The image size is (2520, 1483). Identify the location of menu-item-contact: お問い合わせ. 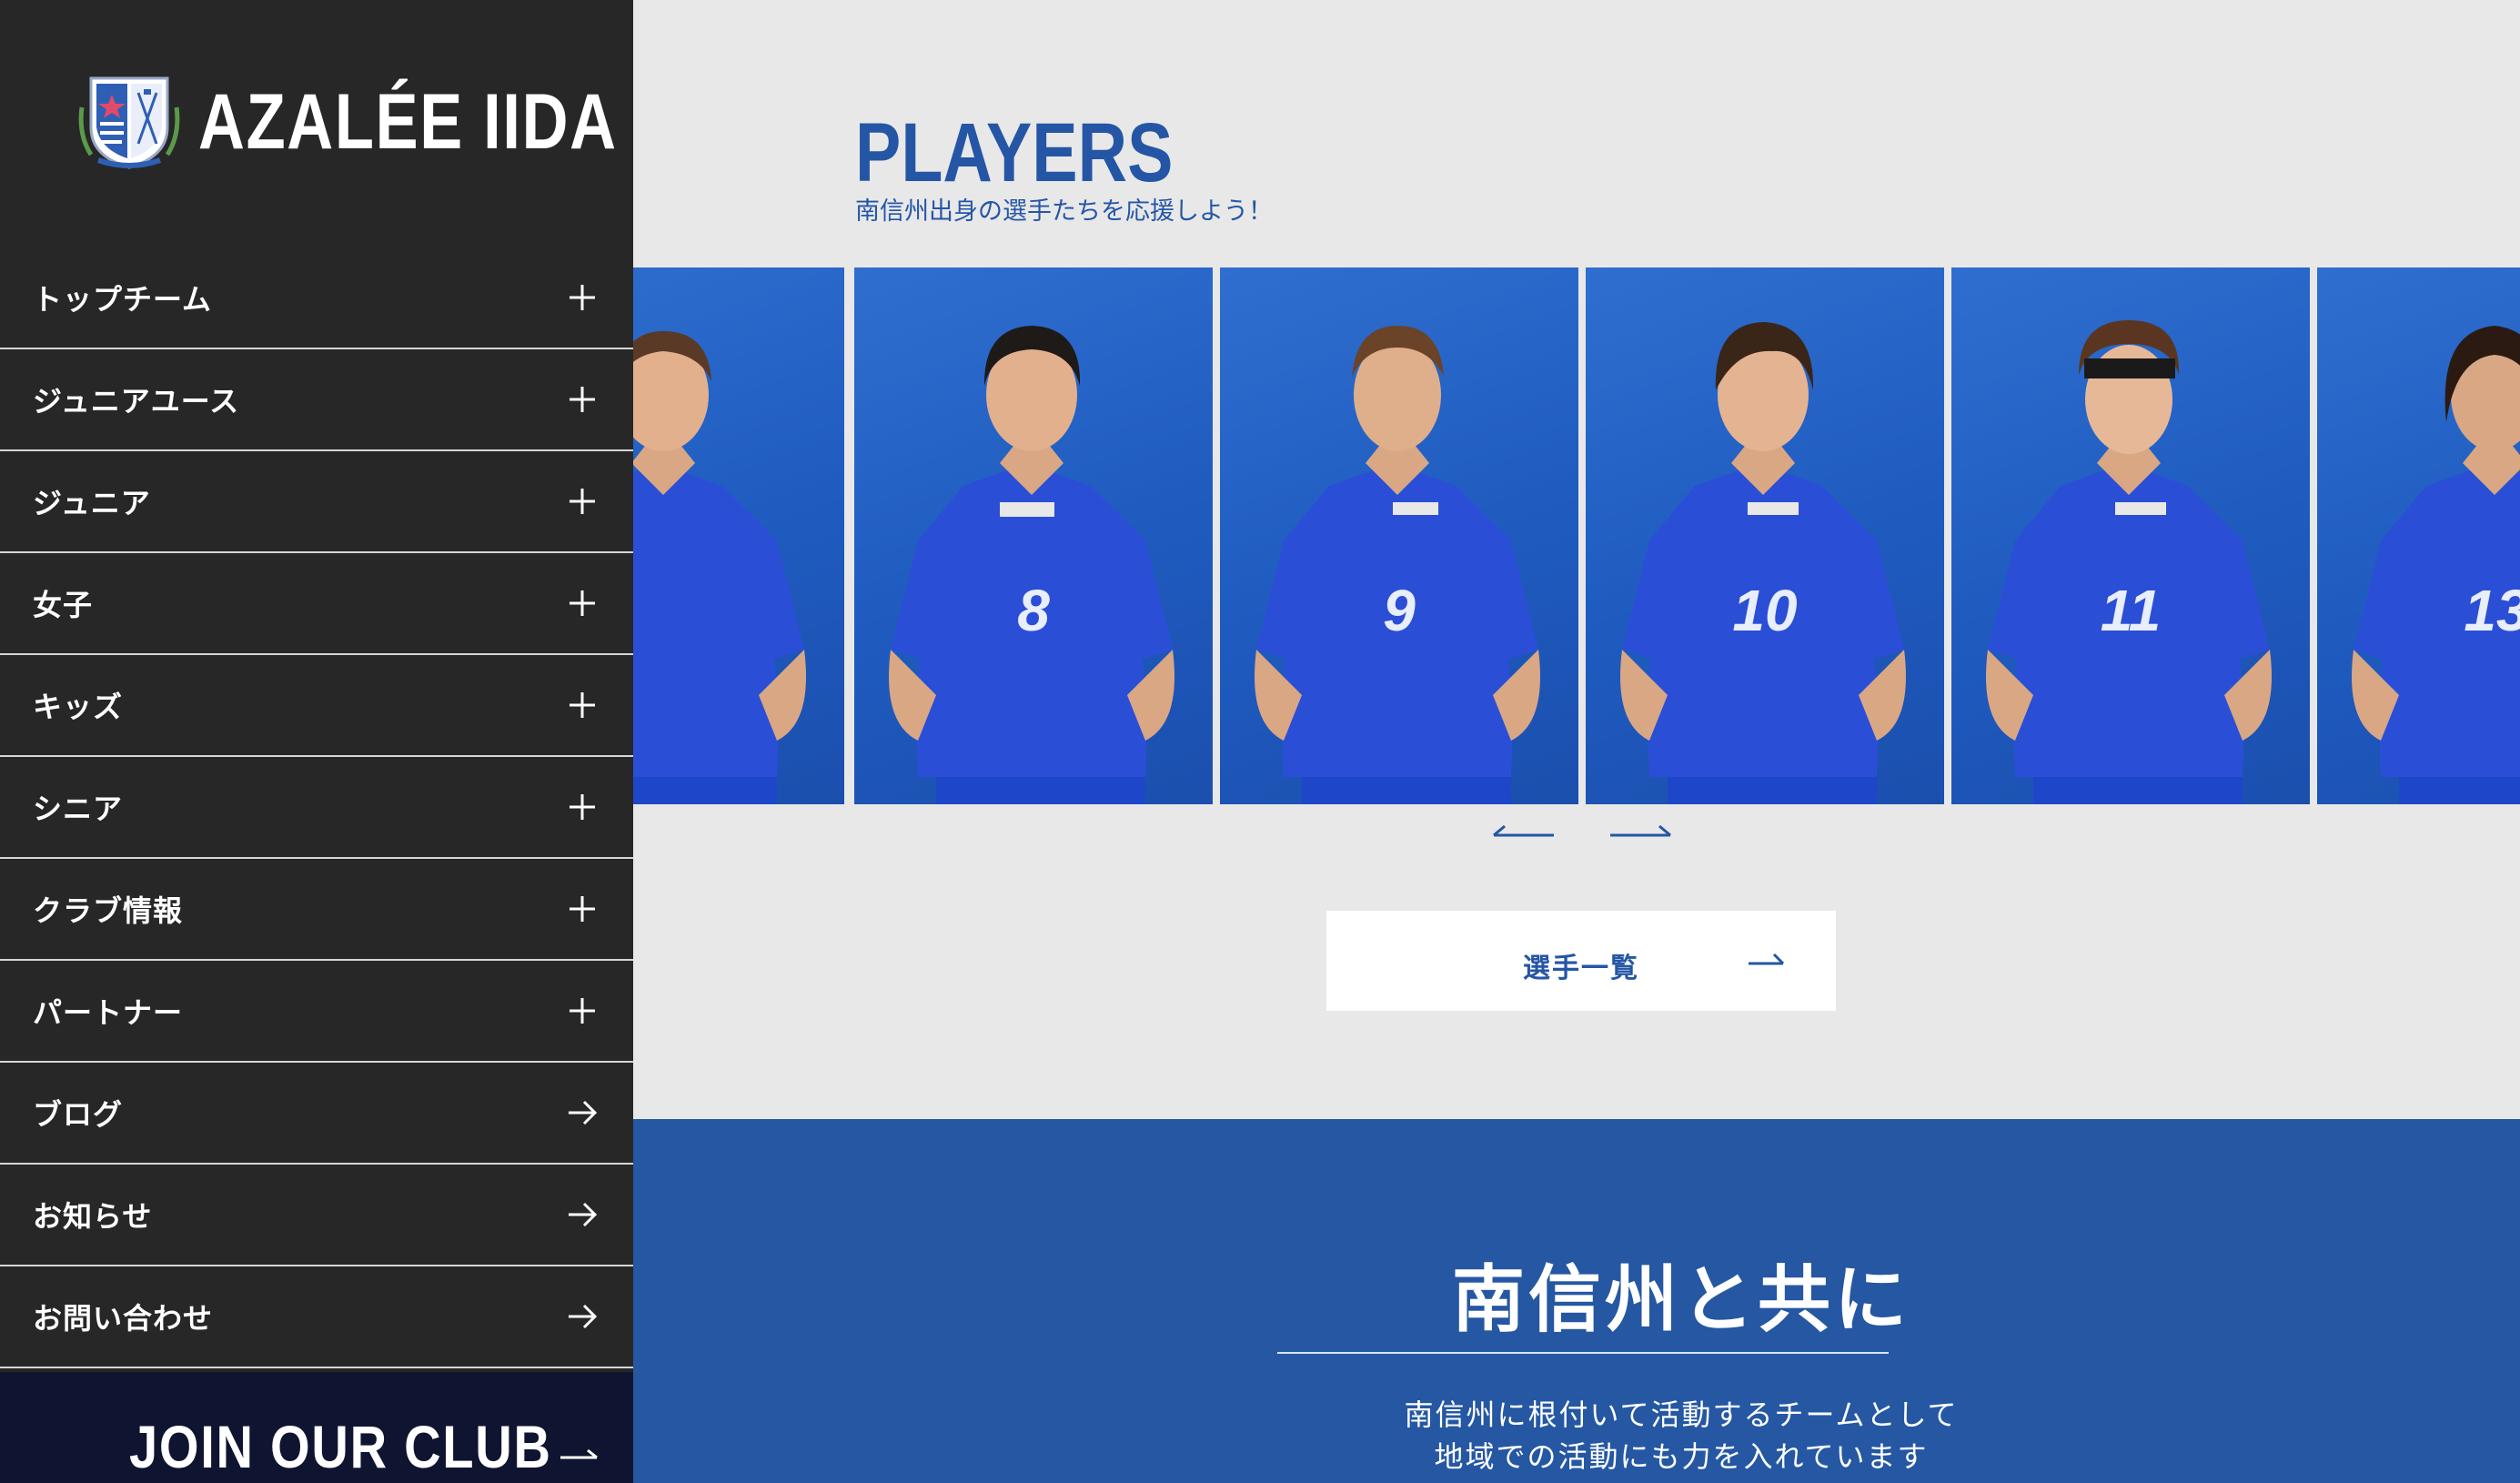
(317, 1317).